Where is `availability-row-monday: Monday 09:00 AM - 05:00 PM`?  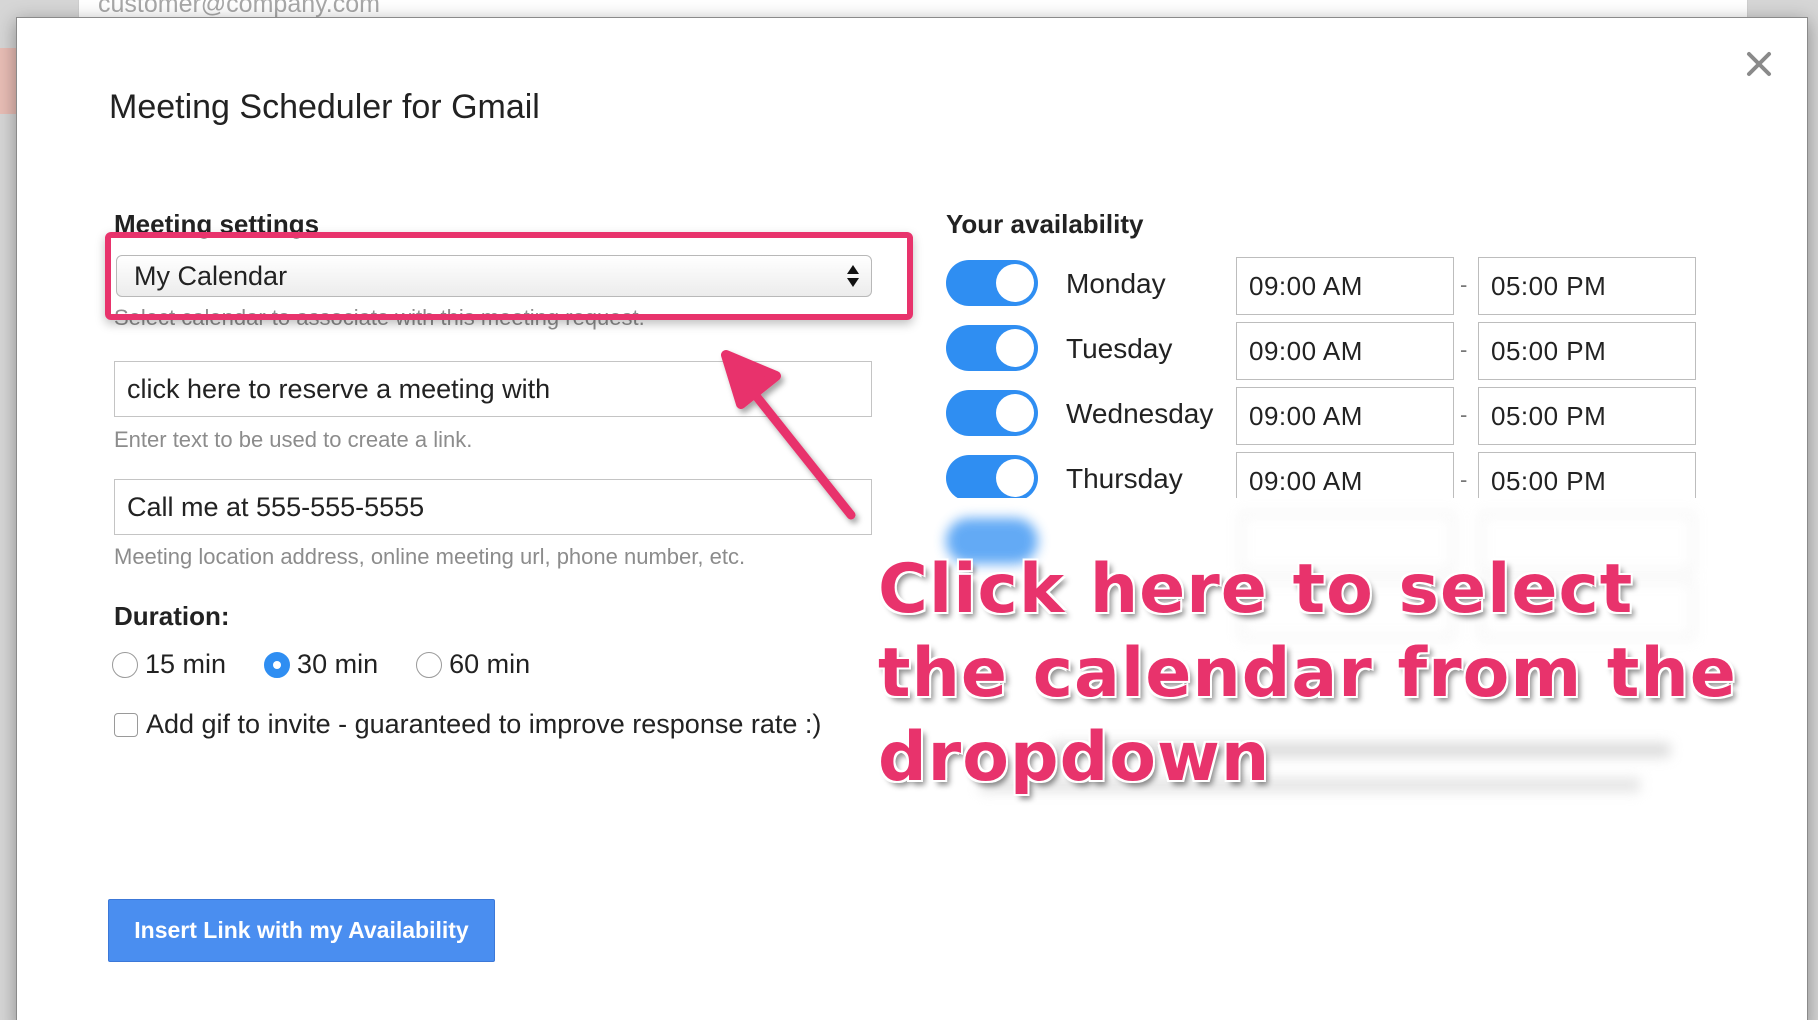 availability-row-monday: Monday 09:00 AM - 05:00 PM is located at coordinates (1321, 286).